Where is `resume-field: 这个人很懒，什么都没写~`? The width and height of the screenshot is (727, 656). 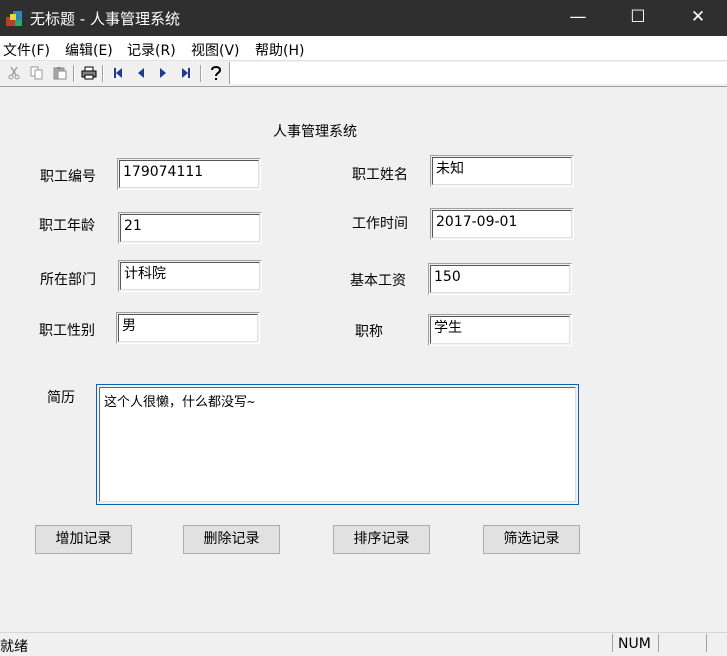 resume-field: 这个人很懒，什么都没写~ is located at coordinates (337, 444).